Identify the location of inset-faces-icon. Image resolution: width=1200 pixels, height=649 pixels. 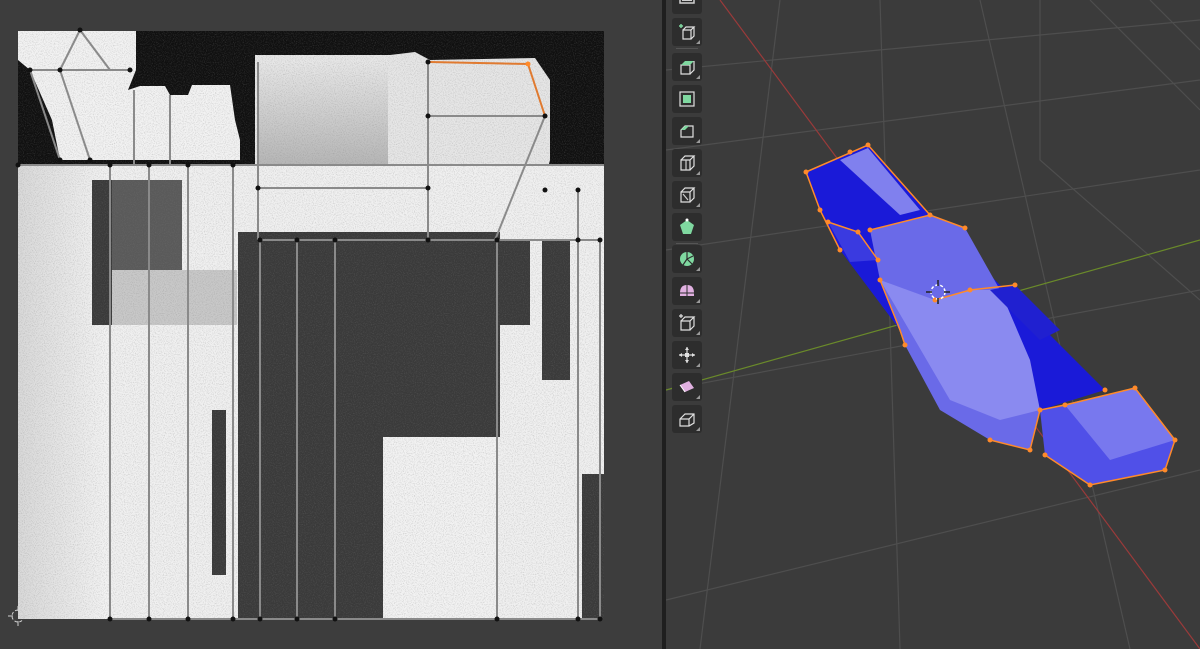
(687, 99).